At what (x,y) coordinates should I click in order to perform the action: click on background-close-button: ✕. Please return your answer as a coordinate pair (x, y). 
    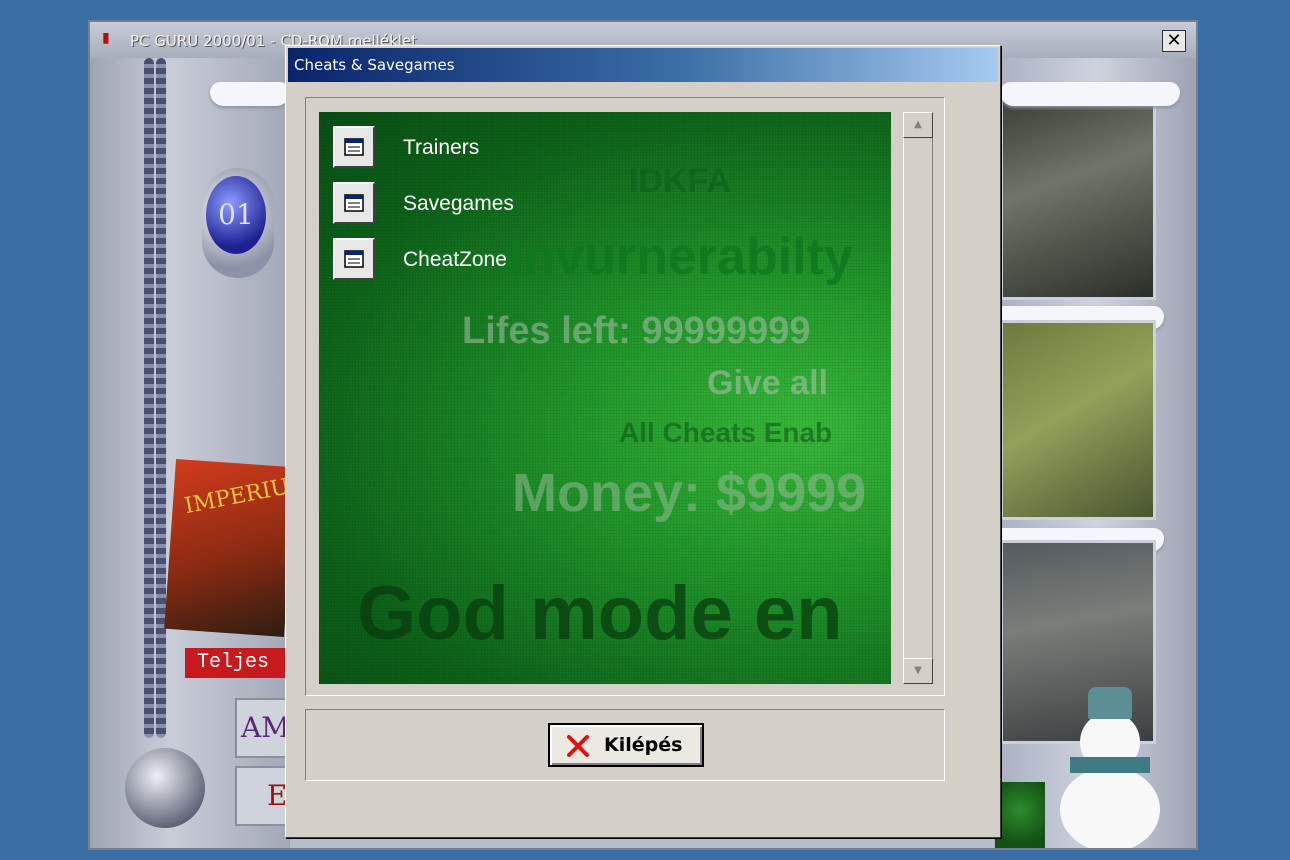
    Looking at the image, I should click on (1174, 41).